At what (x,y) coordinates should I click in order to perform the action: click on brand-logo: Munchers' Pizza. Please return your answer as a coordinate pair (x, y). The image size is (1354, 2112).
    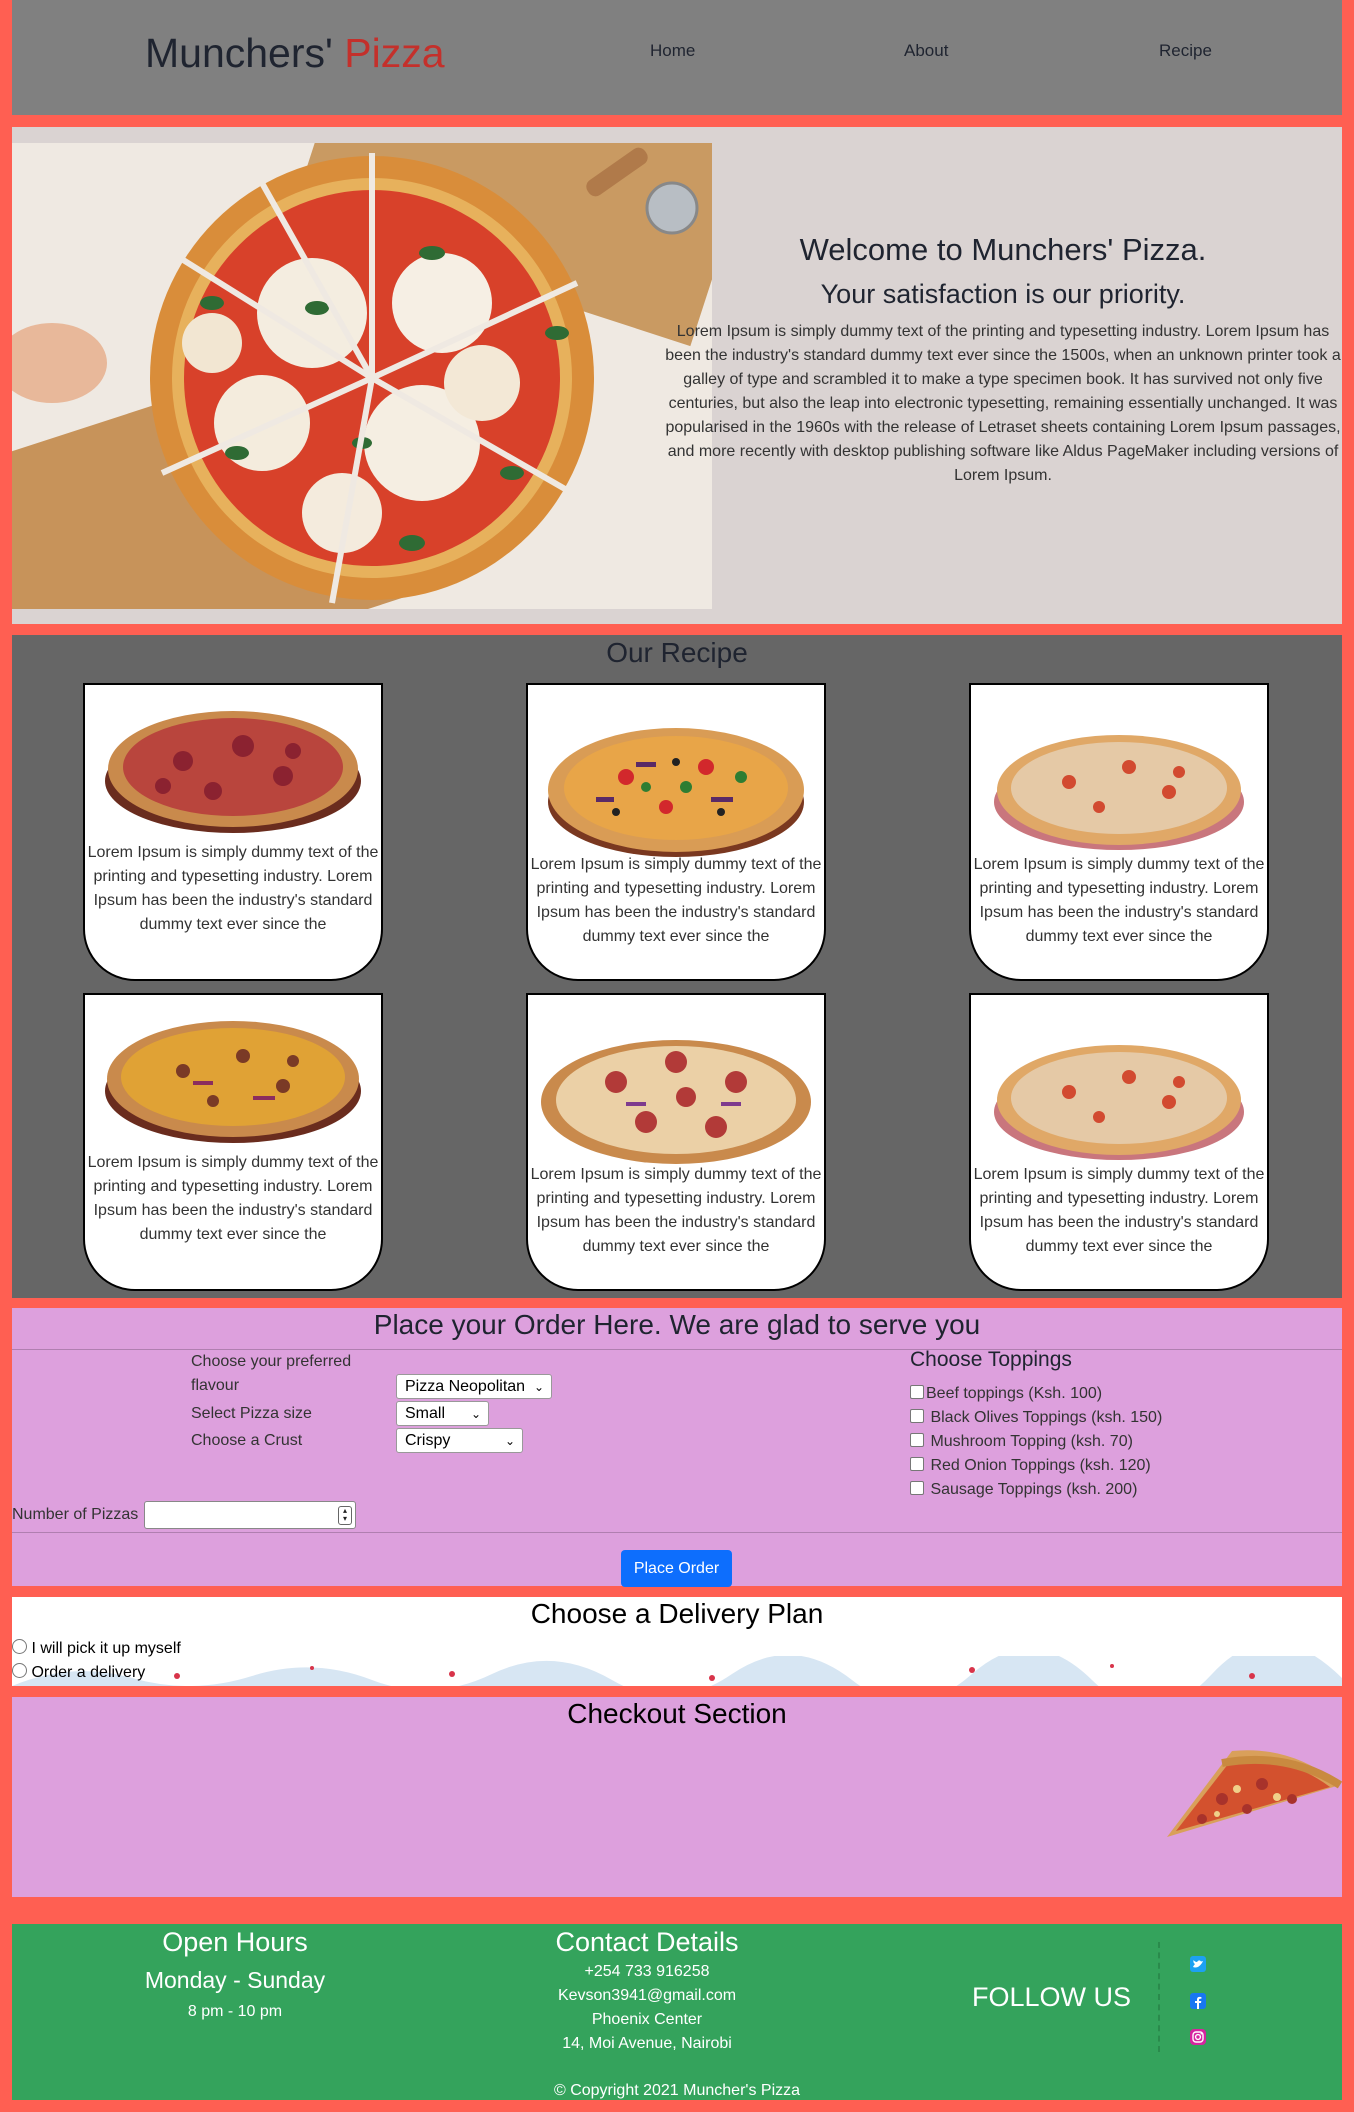
    Looking at the image, I should click on (295, 53).